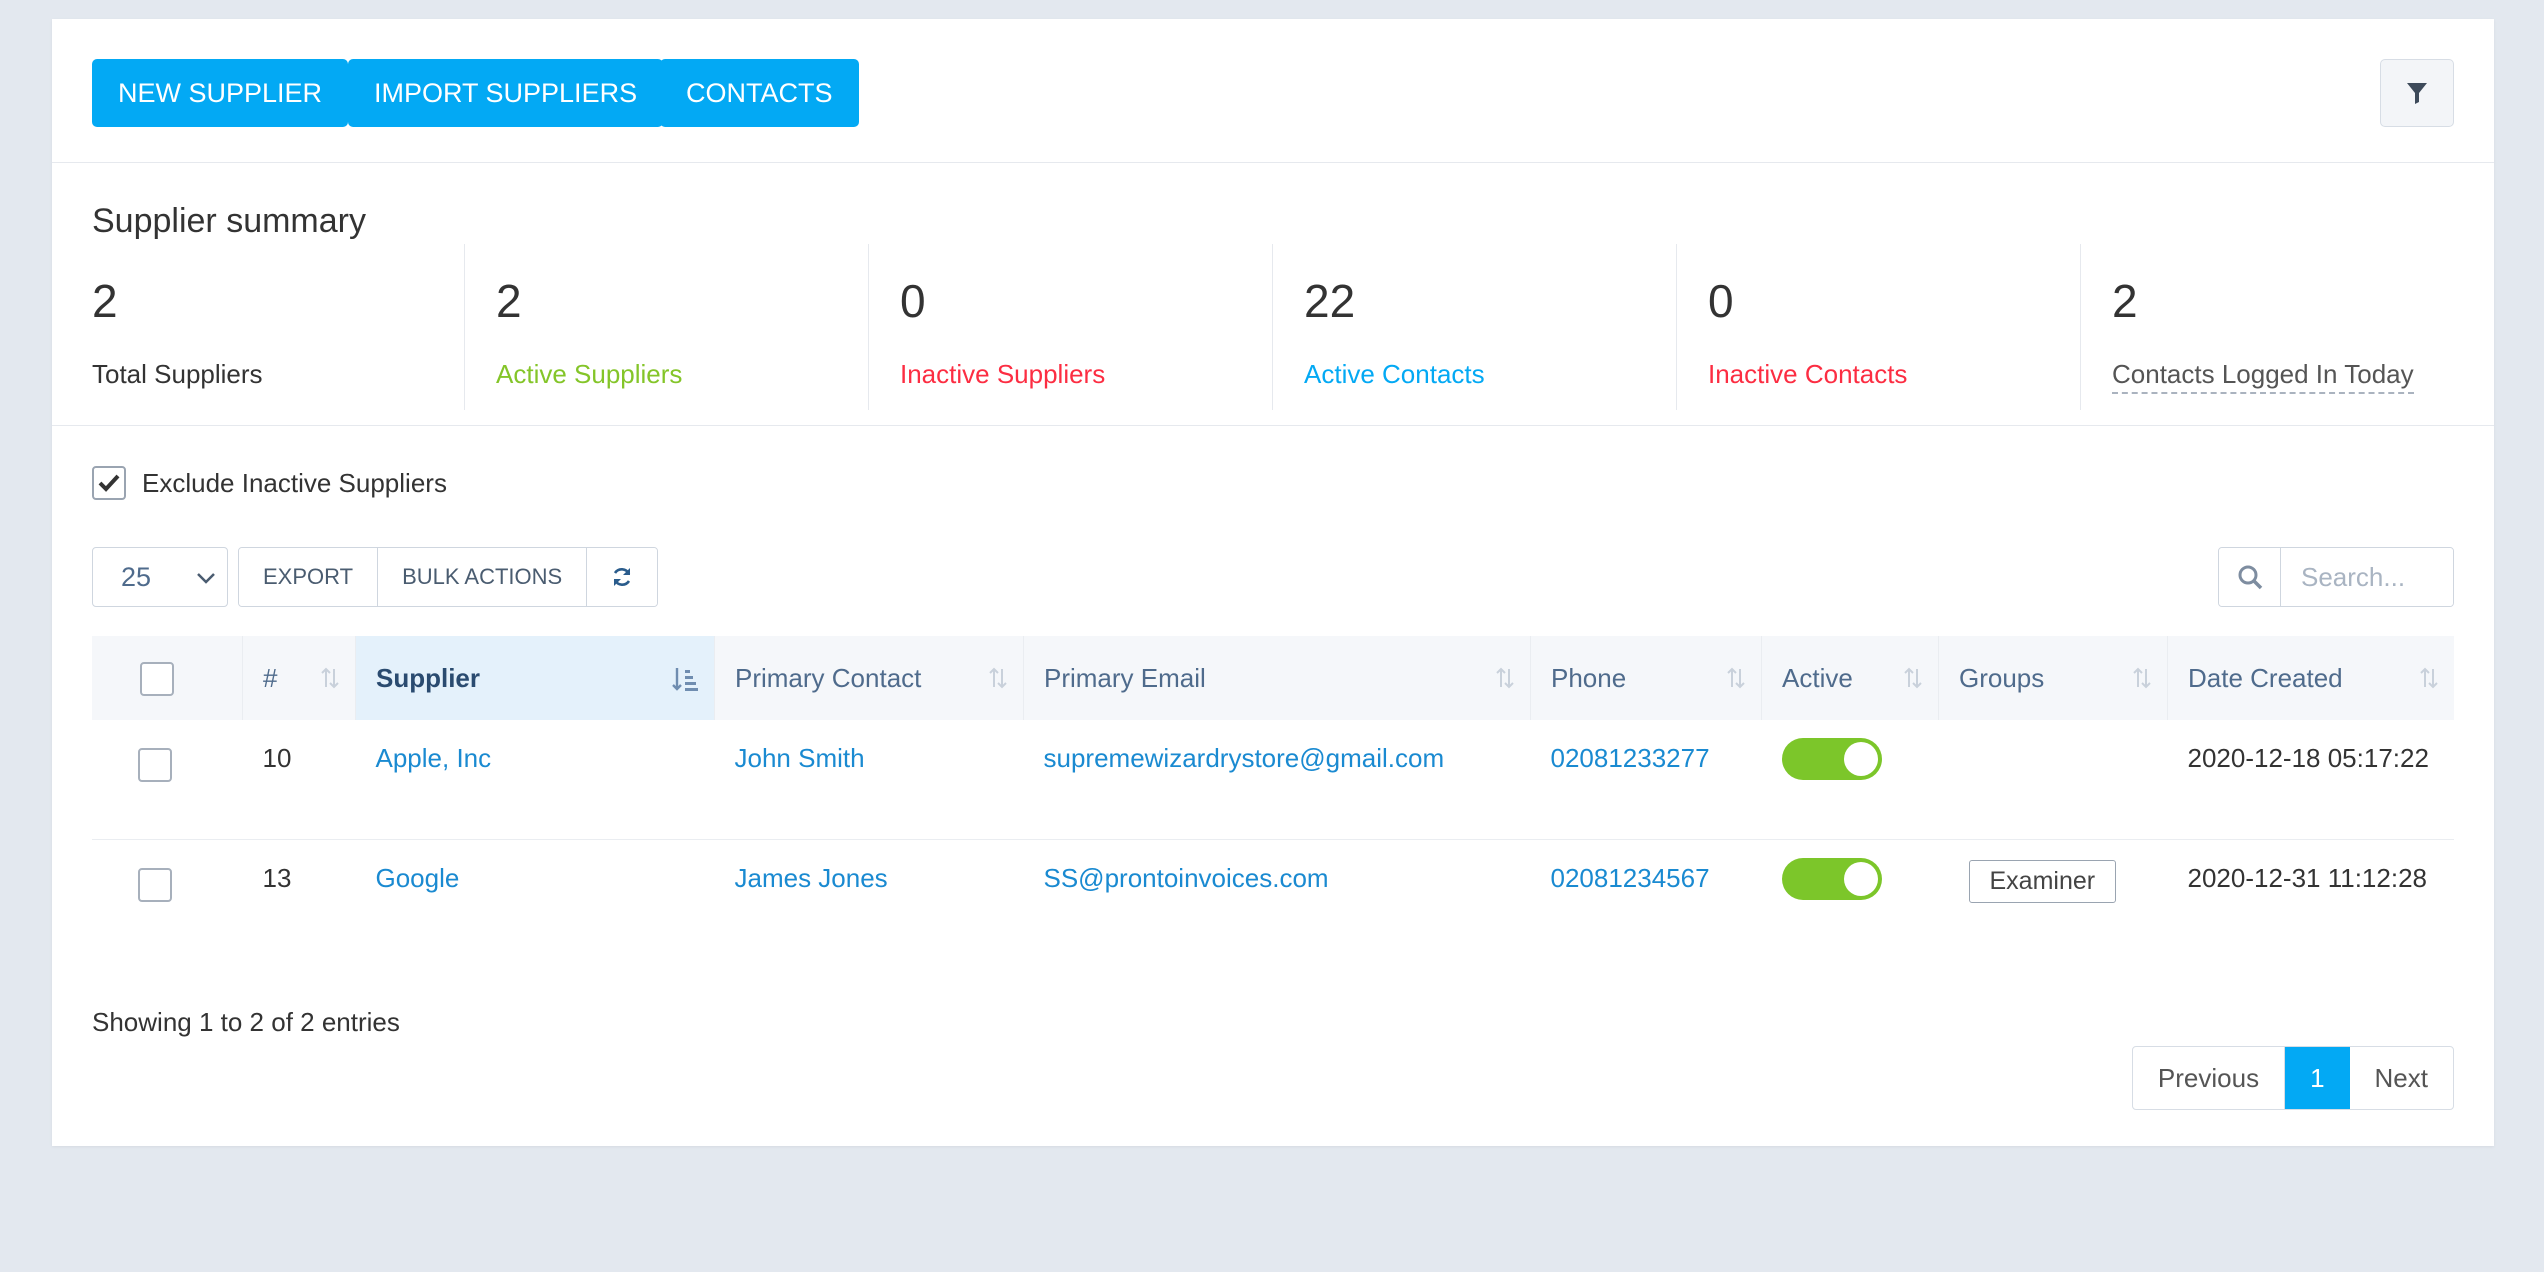 Image resolution: width=2544 pixels, height=1272 pixels. I want to click on filter-icon, so click(2417, 93).